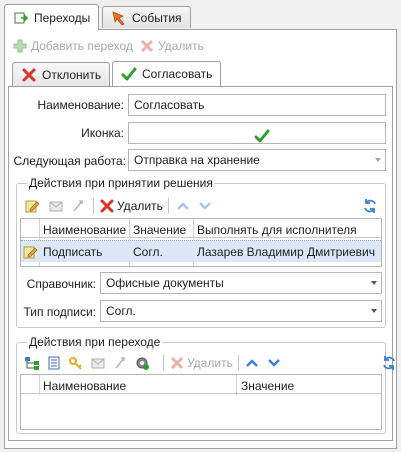  What do you see at coordinates (76, 363) in the screenshot?
I see `key-icon` at bounding box center [76, 363].